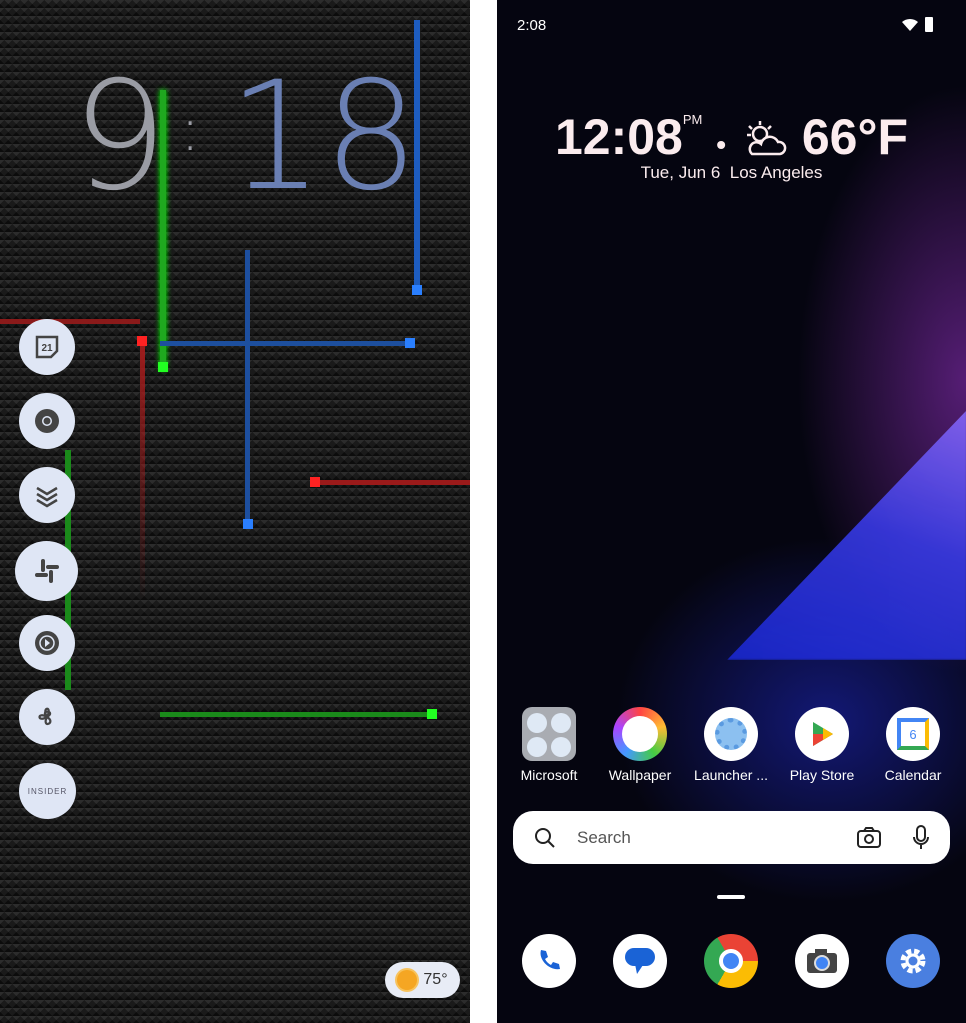 Image resolution: width=966 pixels, height=1023 pixels. I want to click on green-line, so click(295, 714).